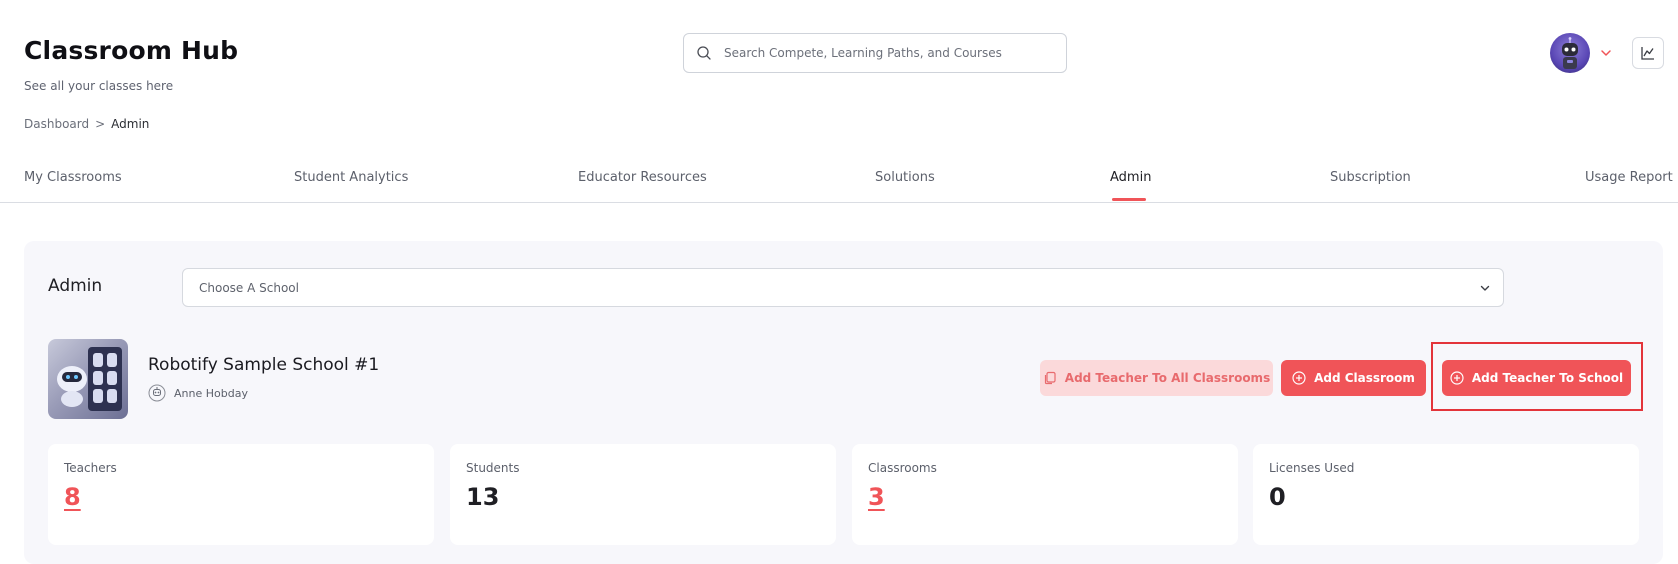 The height and width of the screenshot is (564, 1678). Describe the element at coordinates (75, 286) in the screenshot. I see `admin-section-title: Admin` at that location.